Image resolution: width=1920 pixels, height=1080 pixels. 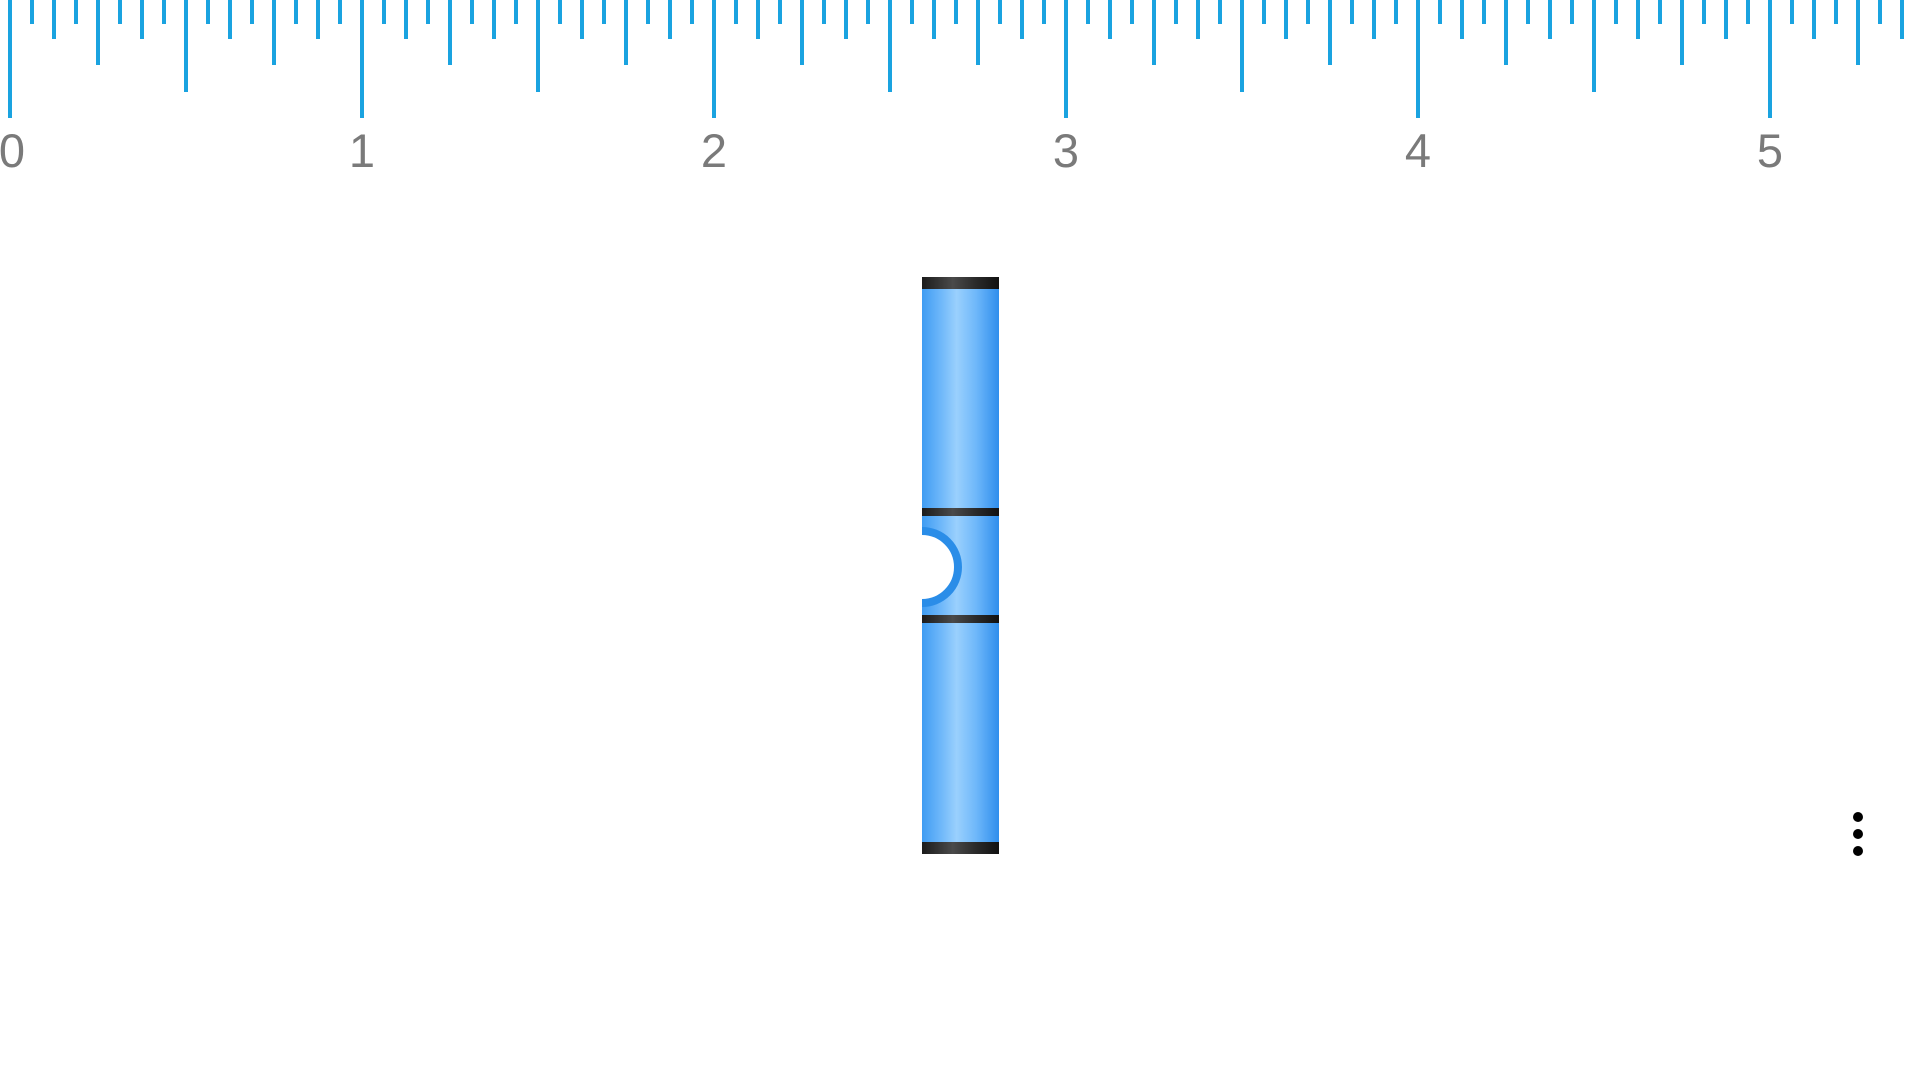 I want to click on level-top-cap, so click(x=960, y=283).